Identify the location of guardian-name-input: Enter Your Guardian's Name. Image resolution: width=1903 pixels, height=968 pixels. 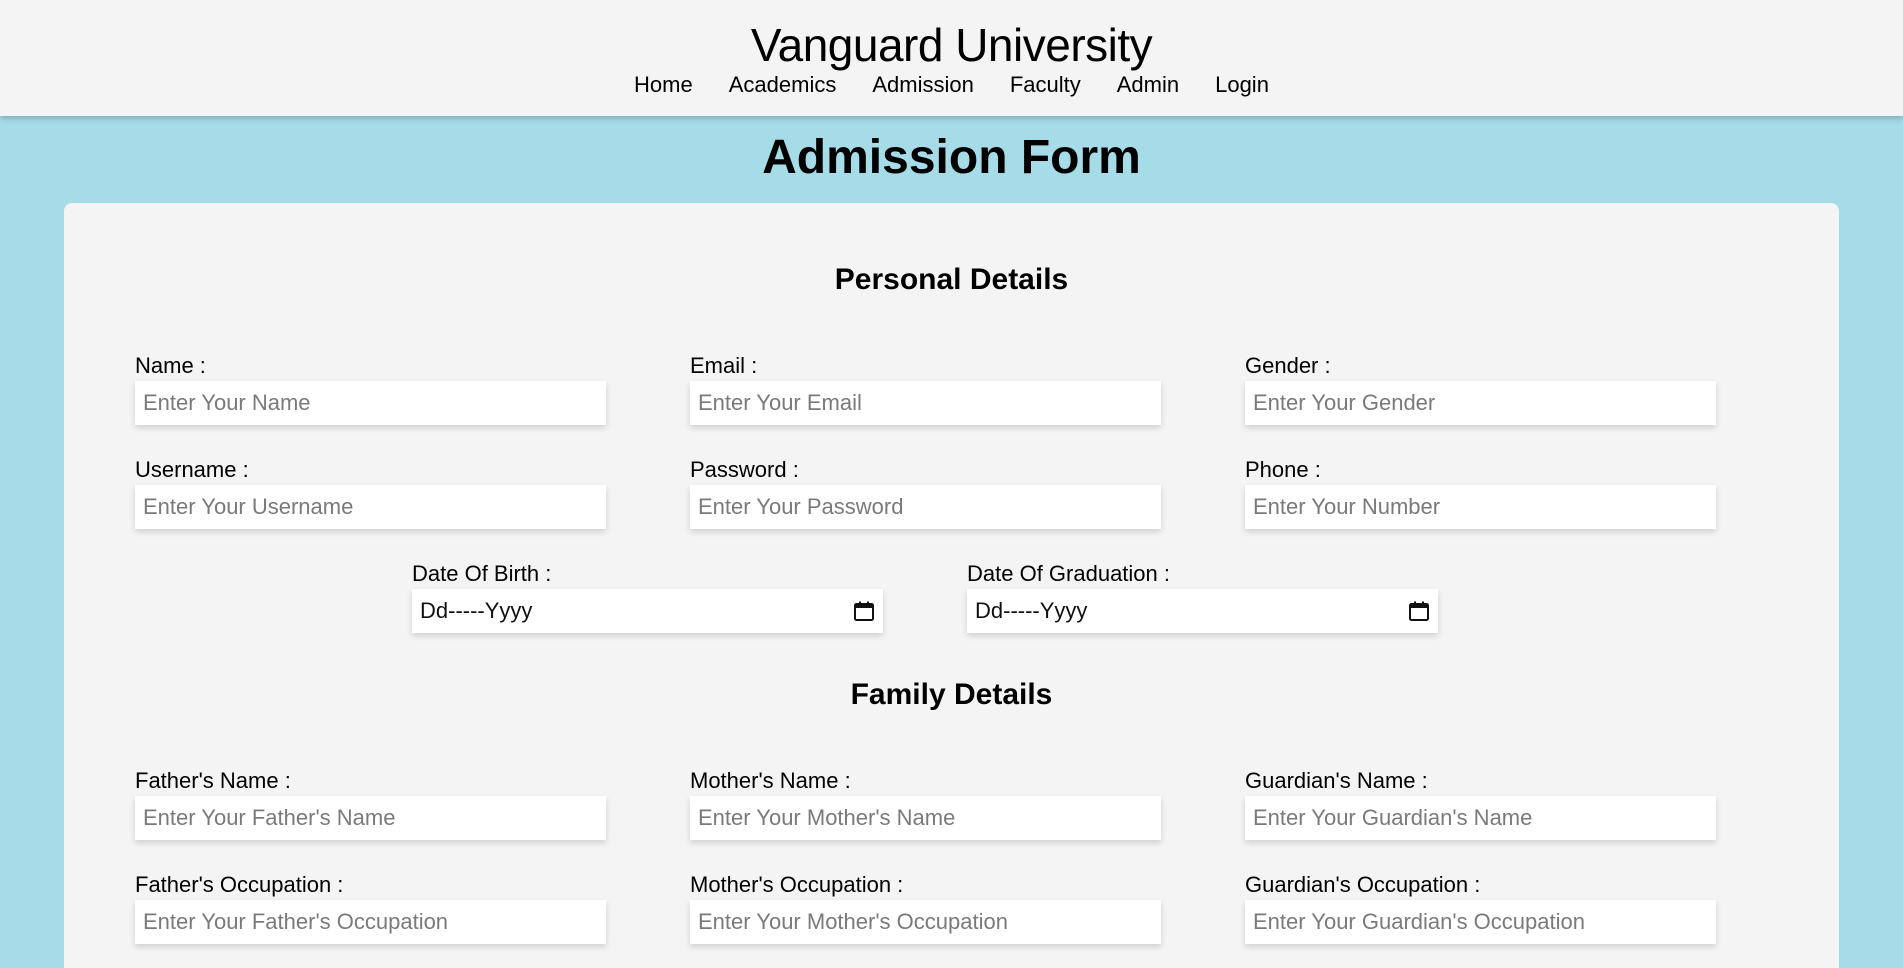
(1480, 818).